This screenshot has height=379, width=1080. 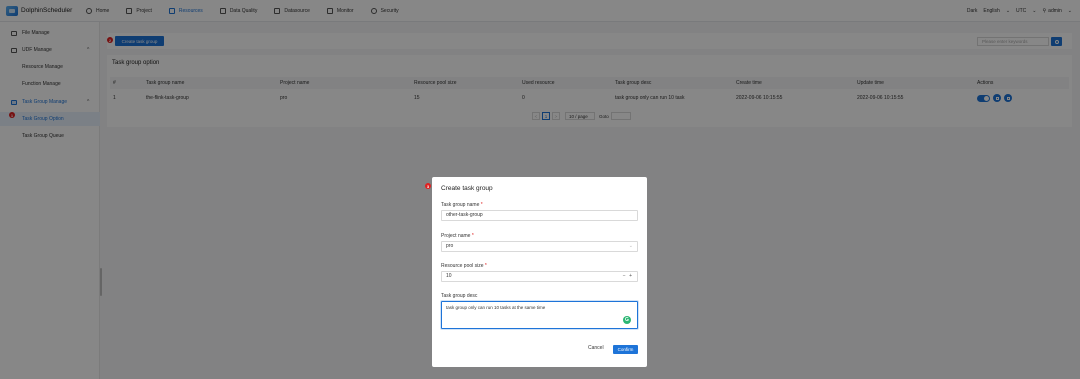 I want to click on resource-pool-size-stepper: 10 − +, so click(x=539, y=276).